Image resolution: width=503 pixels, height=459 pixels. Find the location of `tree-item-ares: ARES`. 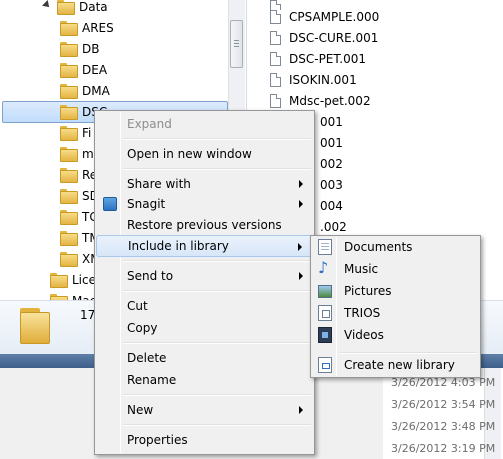

tree-item-ares: ARES is located at coordinates (87, 27).